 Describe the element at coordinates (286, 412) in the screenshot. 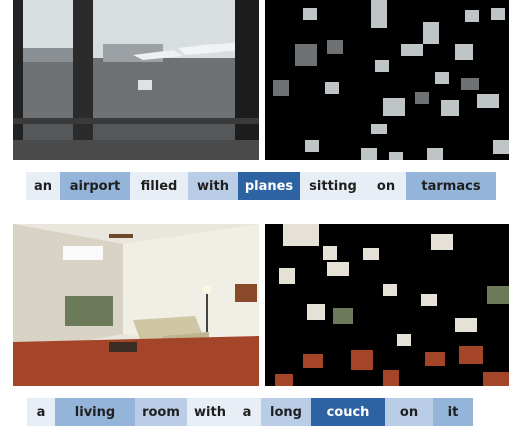

I see `caption-word: long` at that location.